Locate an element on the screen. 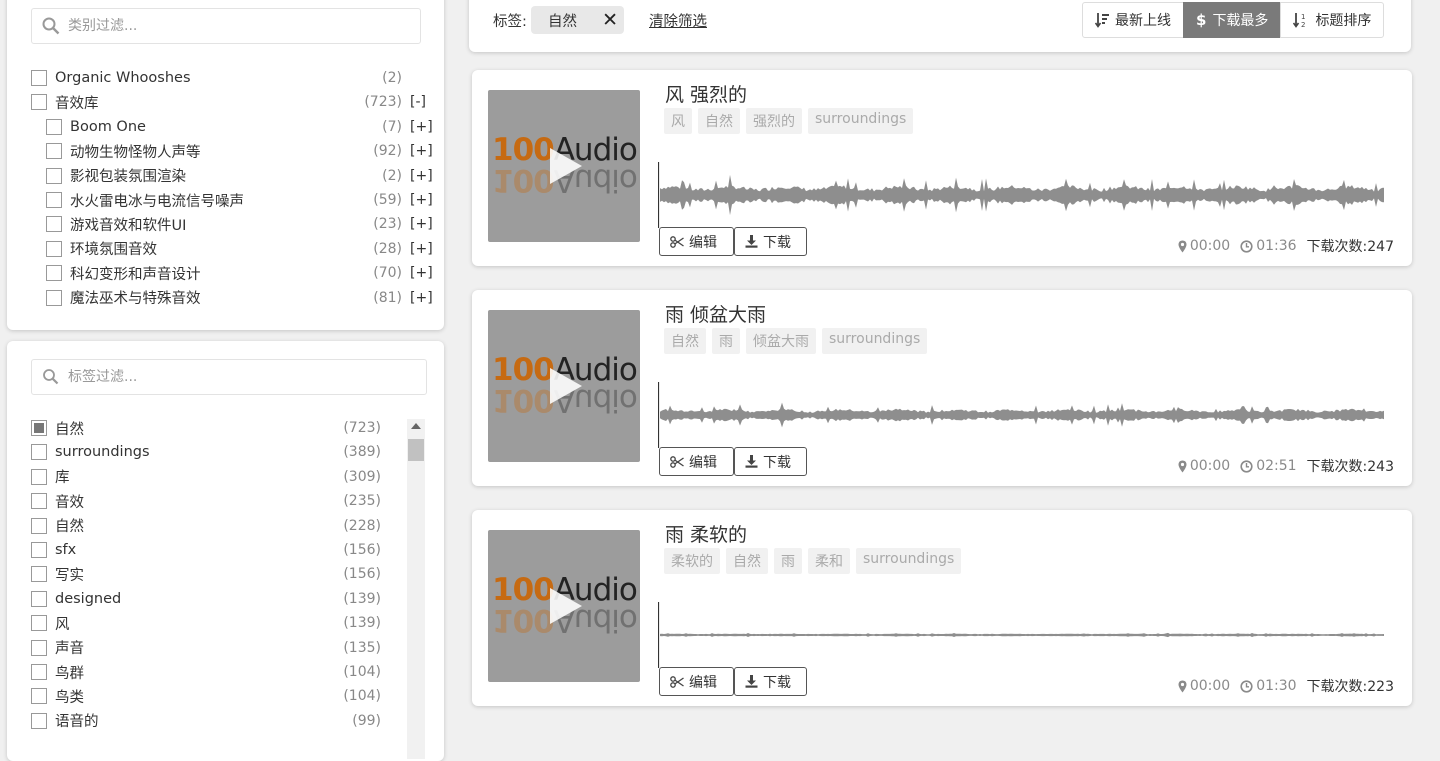 The image size is (1440, 761). tag-list-scrollbar is located at coordinates (416, 589).